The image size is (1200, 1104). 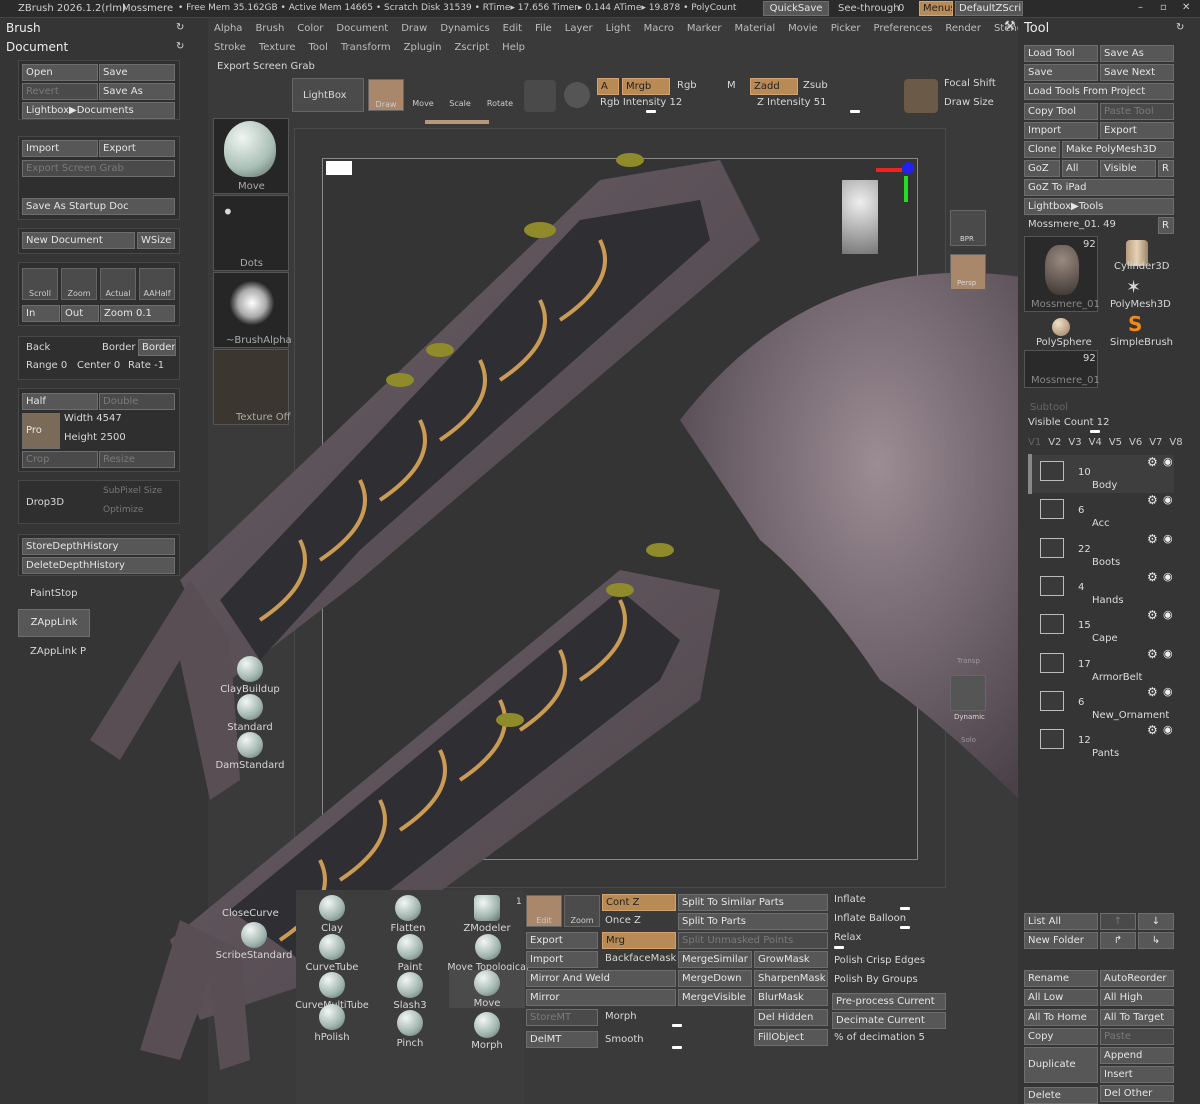 What do you see at coordinates (1133, 287) in the screenshot?
I see `polymesh-star-icon: ✶` at bounding box center [1133, 287].